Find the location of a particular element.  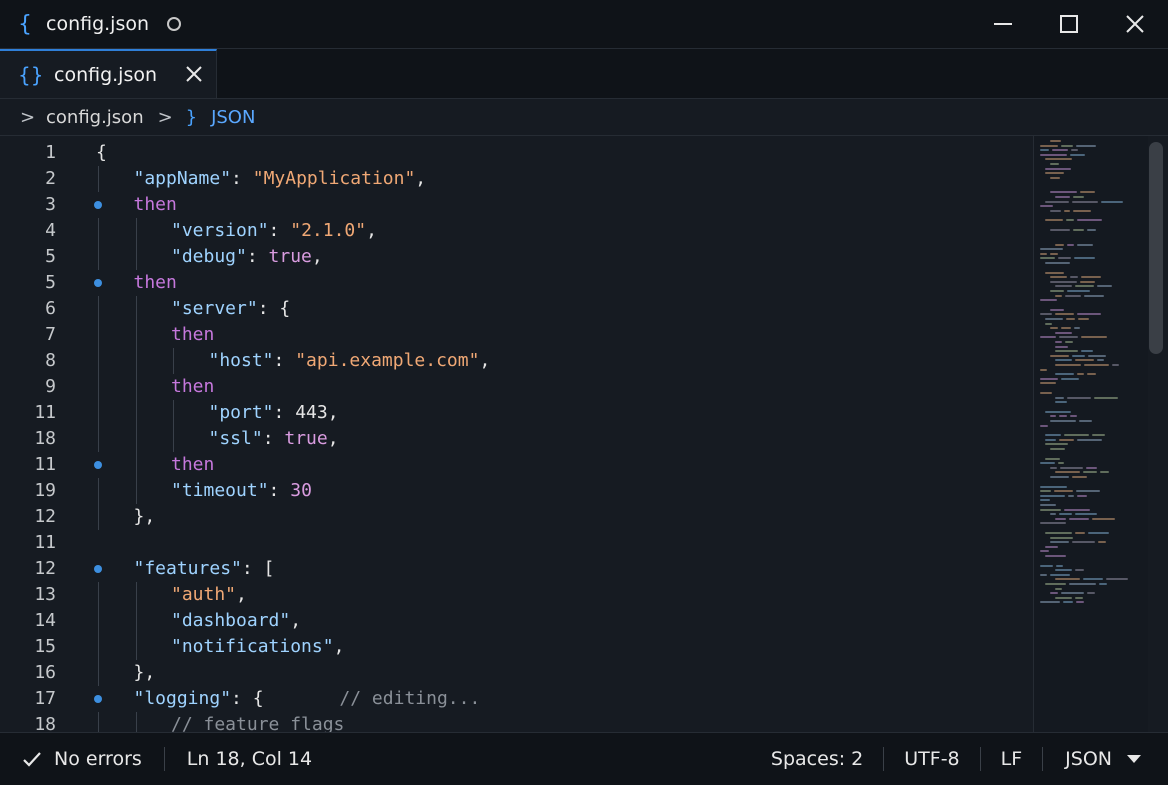

code-line: 16}, is located at coordinates (516, 673).